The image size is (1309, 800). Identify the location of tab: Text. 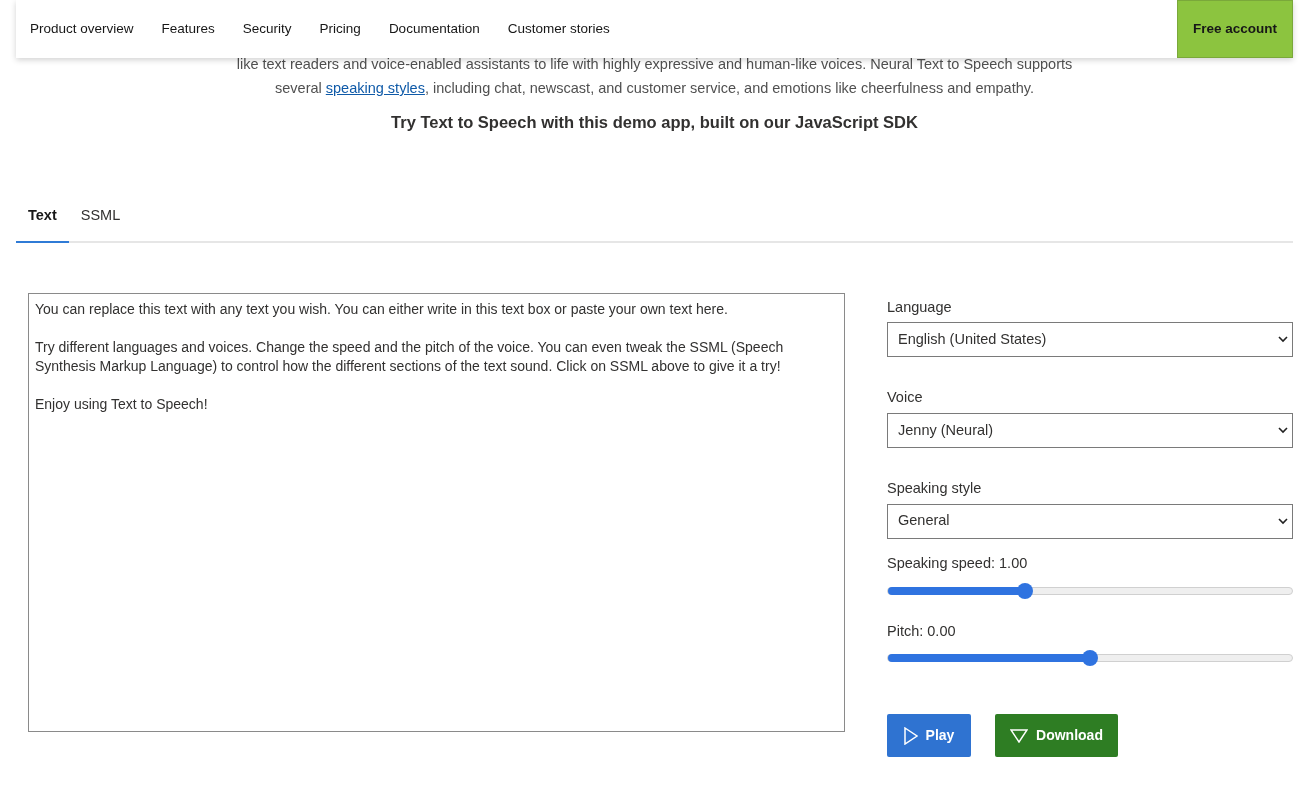
(42, 223).